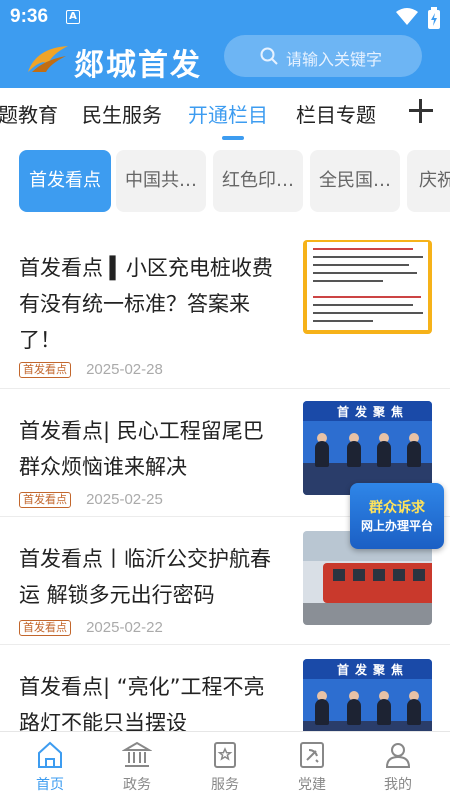 This screenshot has height=797, width=450. What do you see at coordinates (124, 627) in the screenshot?
I see `news-date: 2025-02-22` at bounding box center [124, 627].